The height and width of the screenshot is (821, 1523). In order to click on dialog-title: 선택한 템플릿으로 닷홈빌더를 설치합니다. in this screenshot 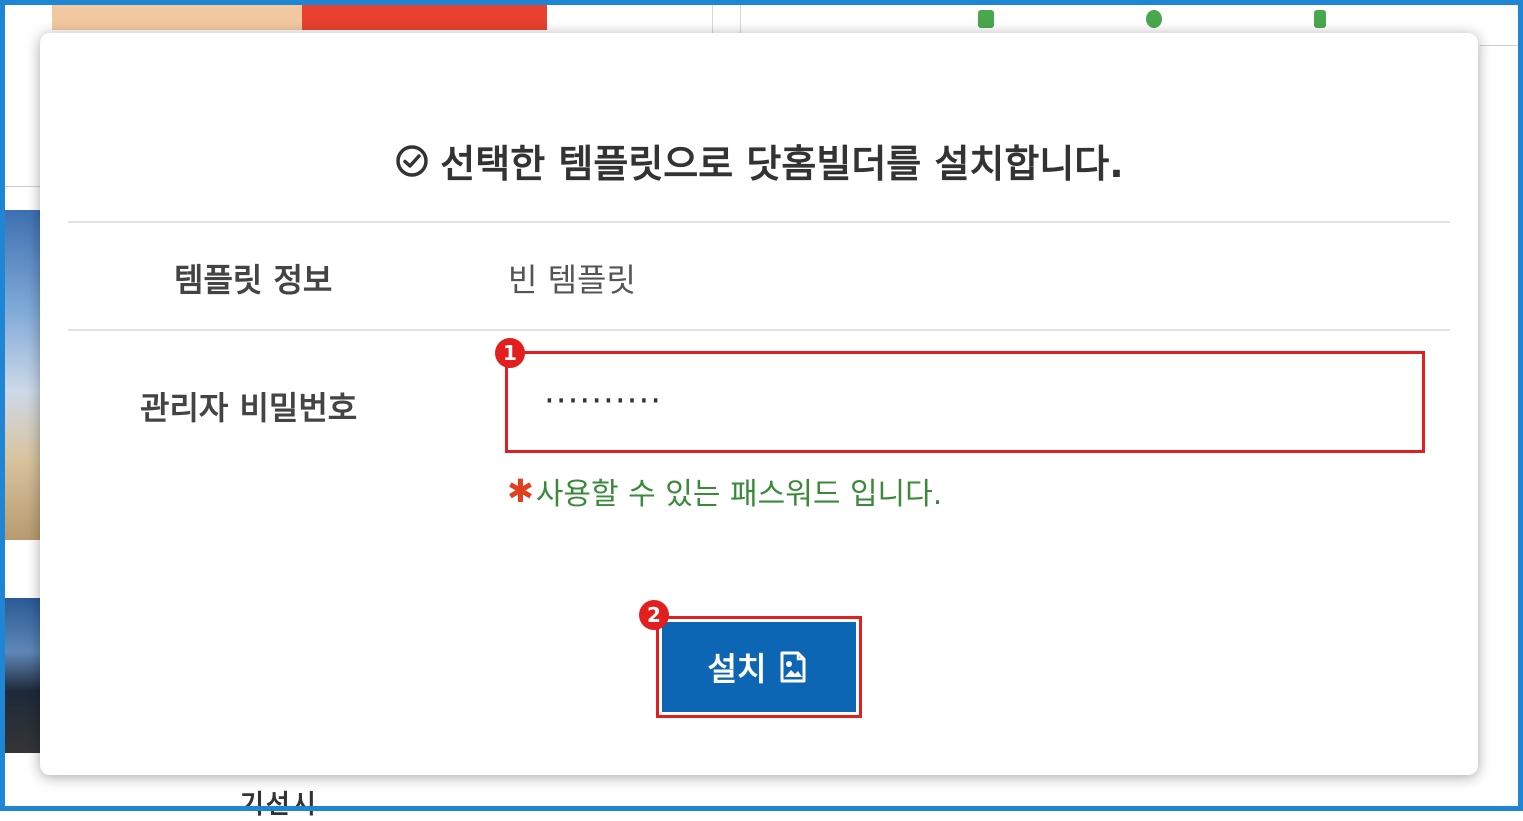, I will do `click(759, 160)`.